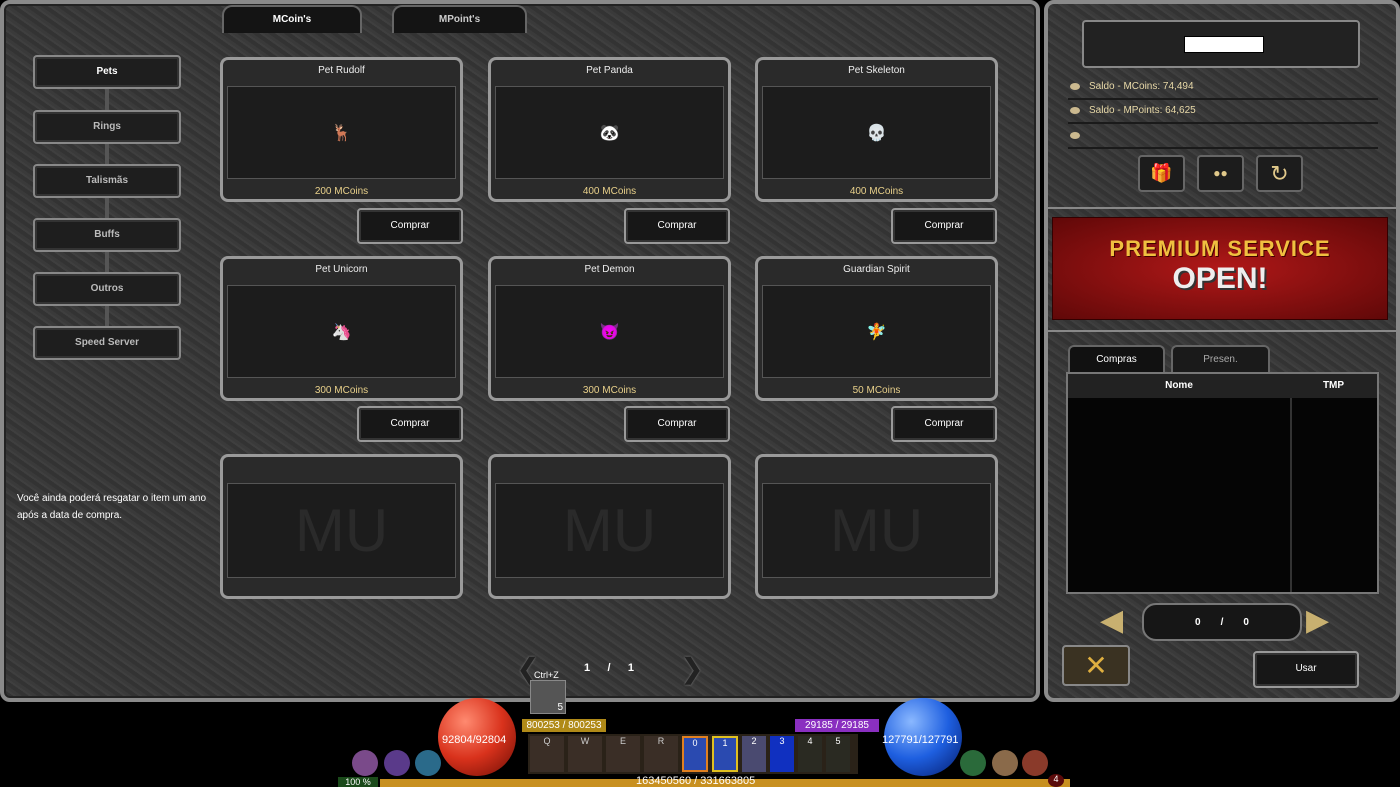 The image size is (1400, 787). Describe the element at coordinates (1317, 621) in the screenshot. I see `storage-next-arrow-icon: ▶` at that location.